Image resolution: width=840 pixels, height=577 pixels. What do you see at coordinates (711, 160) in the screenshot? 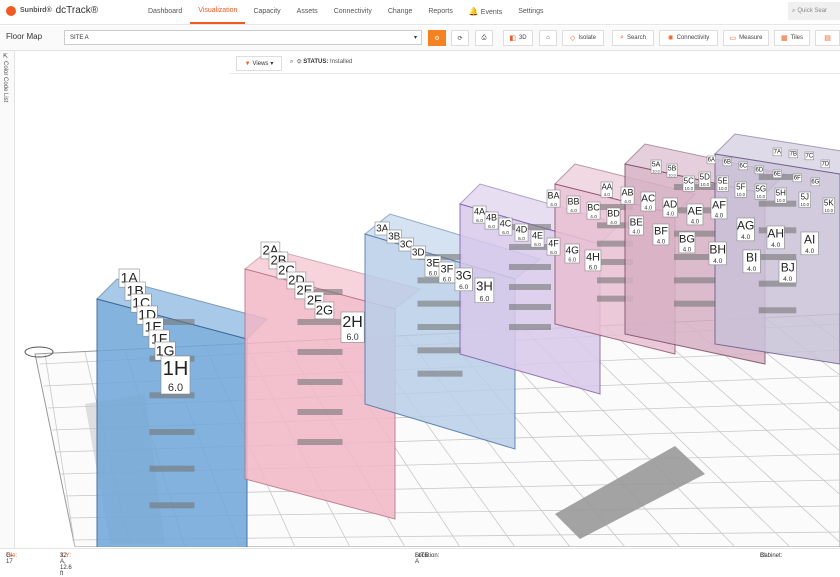
I see `rack-label-6a: 6A` at bounding box center [711, 160].